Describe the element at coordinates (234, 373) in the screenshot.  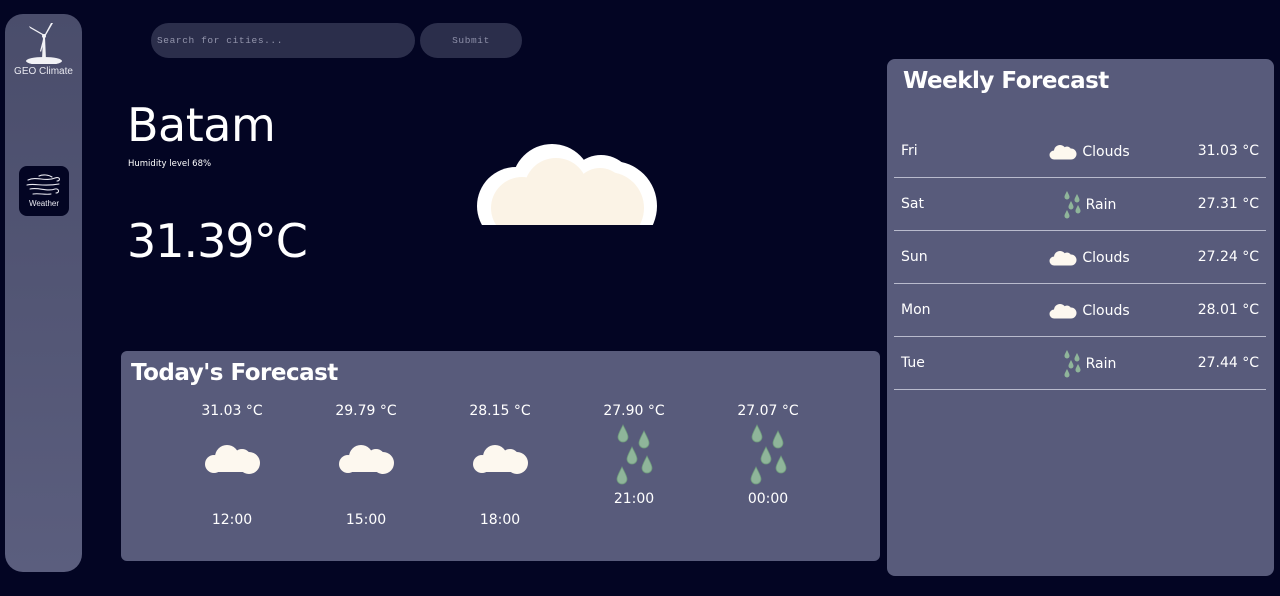
I see `panel-title: Today's Forecast` at that location.